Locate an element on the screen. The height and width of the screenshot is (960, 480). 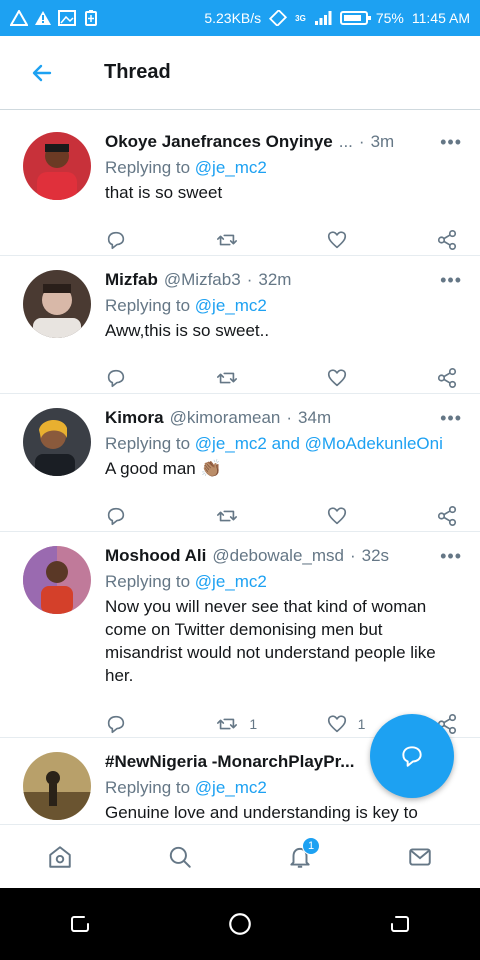
author-name: Kimora is located at coordinates (134, 418).